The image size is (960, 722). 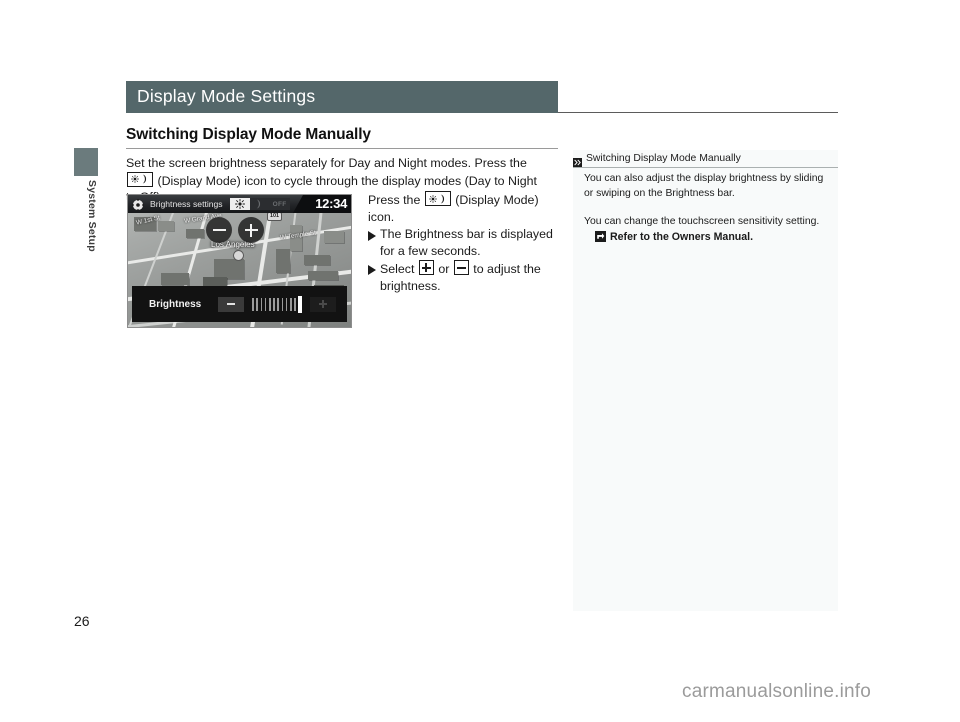 I want to click on page-number: 26, so click(x=82, y=621).